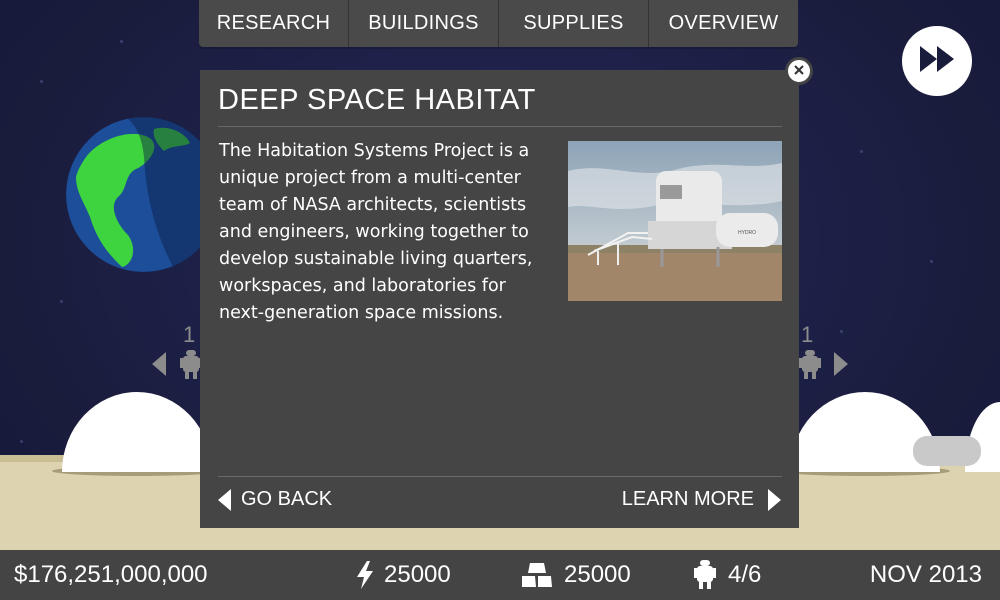  I want to click on close-icon, so click(799, 71).